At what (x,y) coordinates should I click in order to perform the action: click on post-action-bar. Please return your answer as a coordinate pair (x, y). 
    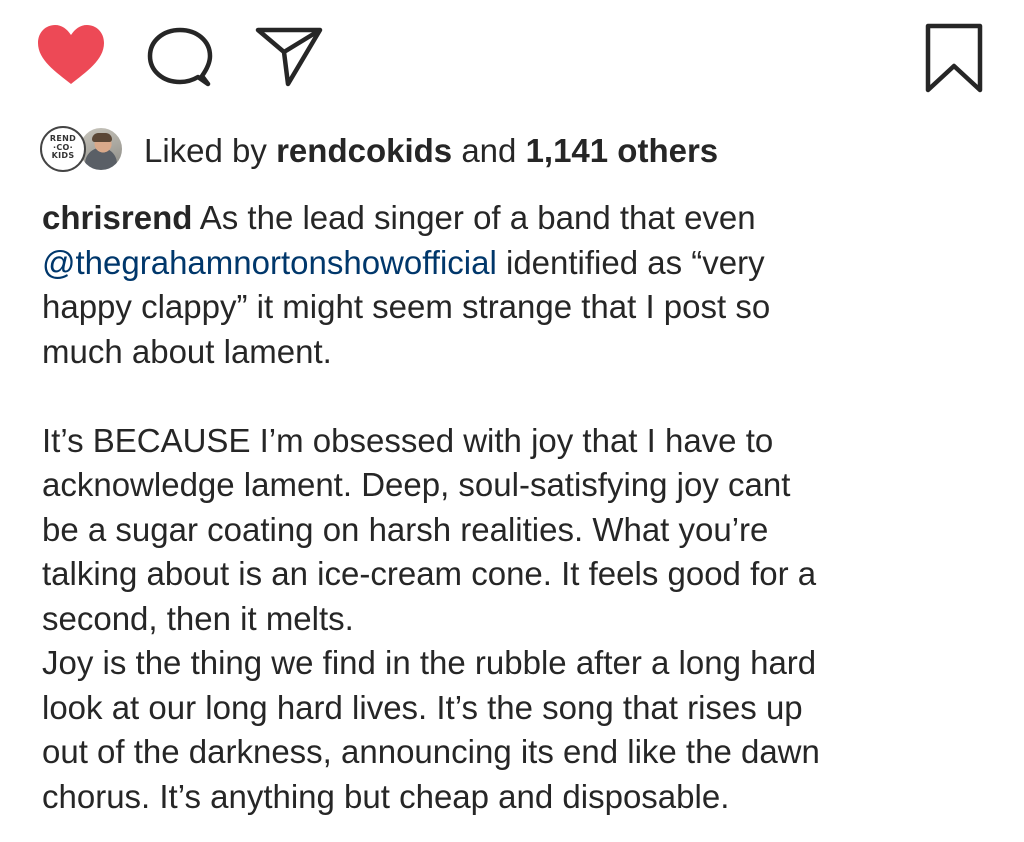
    Looking at the image, I should click on (512, 55).